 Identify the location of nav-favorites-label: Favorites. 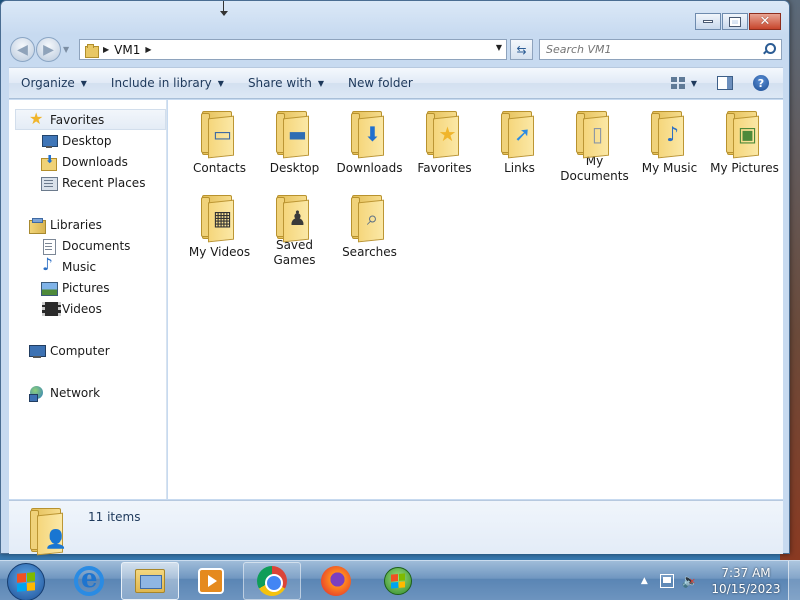
(77, 119).